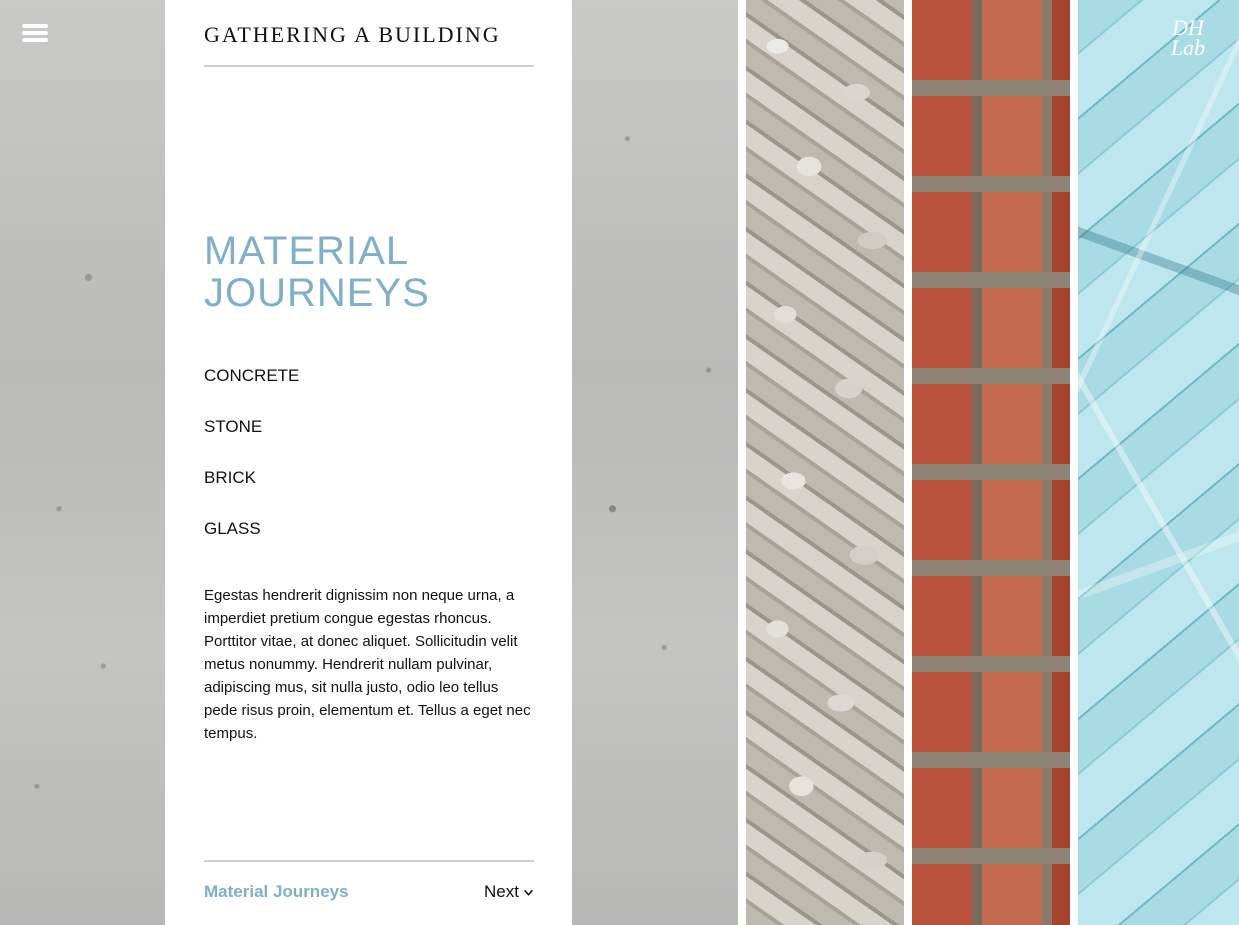 This screenshot has width=1239, height=925. I want to click on hamburger-menu-icon, so click(35, 34).